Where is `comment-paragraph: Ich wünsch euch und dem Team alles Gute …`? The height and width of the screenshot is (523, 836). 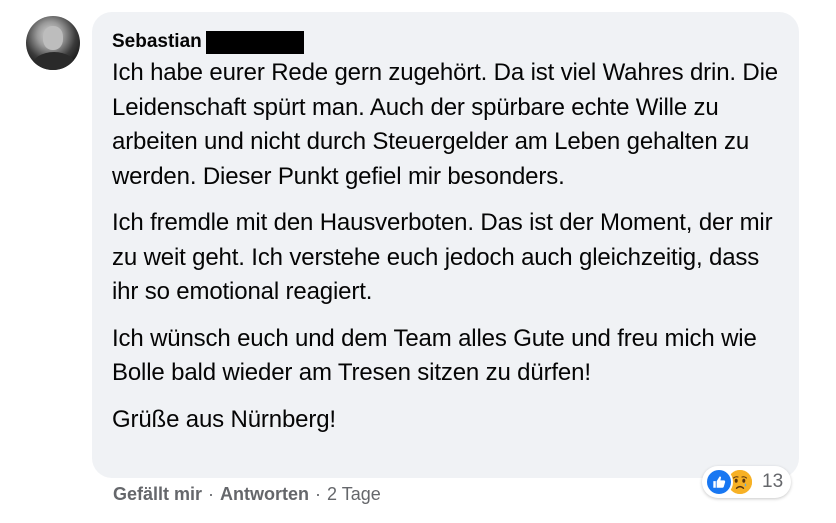
comment-paragraph: Ich wünsch euch und dem Team alles Gute … is located at coordinates (434, 355).